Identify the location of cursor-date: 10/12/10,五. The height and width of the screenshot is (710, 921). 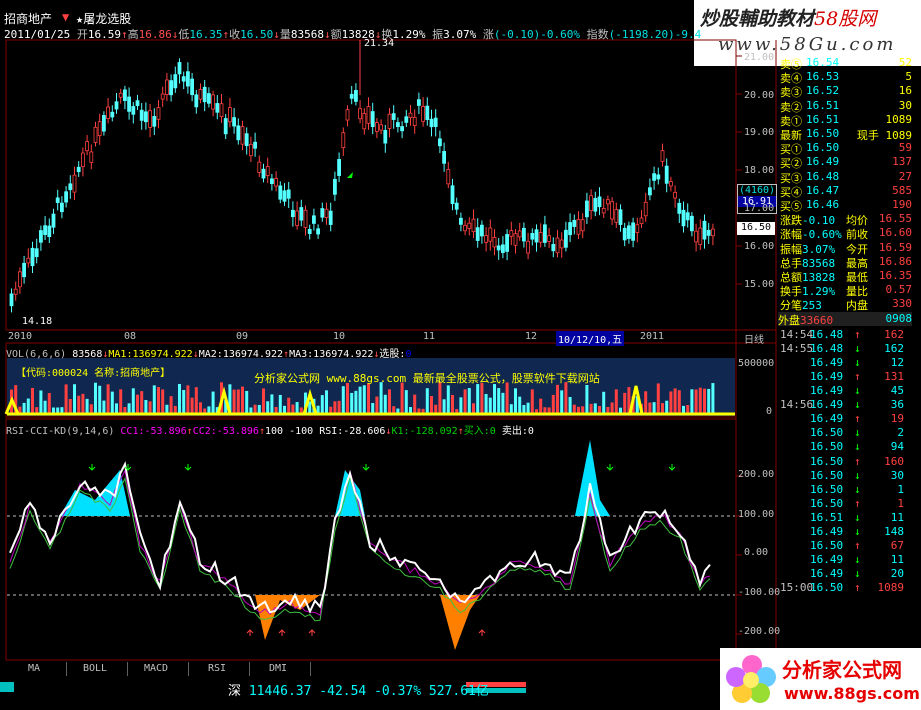
(590, 338).